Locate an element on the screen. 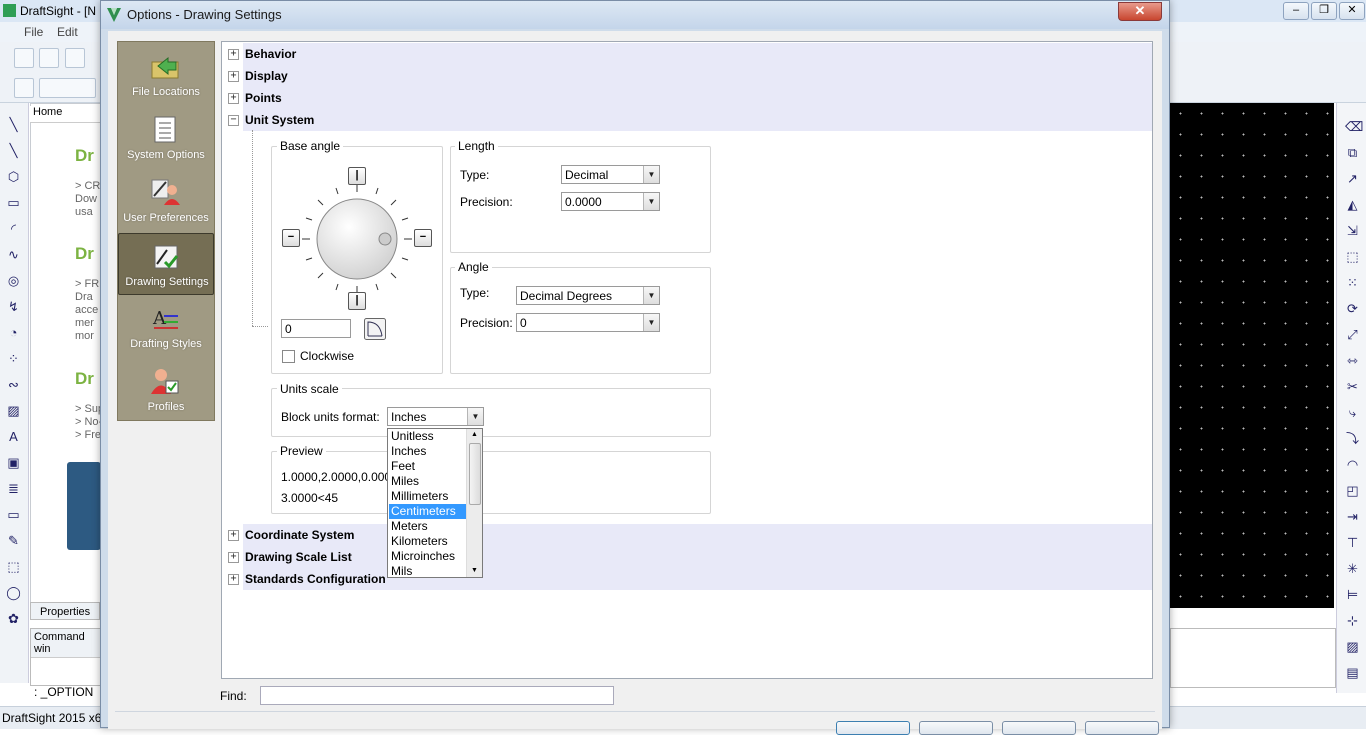  dropdown-scrollbar: ▲ ▼ is located at coordinates (474, 503).